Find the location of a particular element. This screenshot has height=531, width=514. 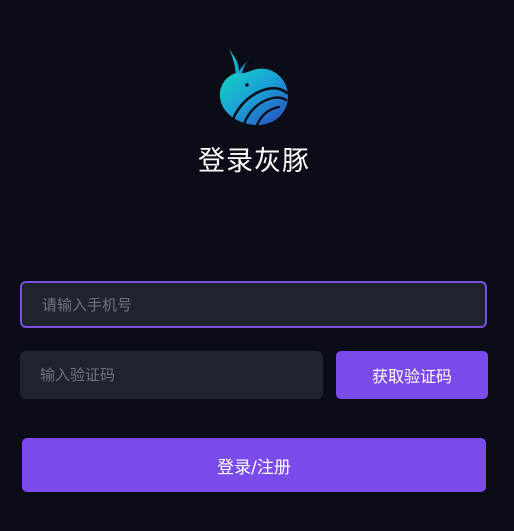

get-code-button: 获取验证码 is located at coordinates (412, 375).